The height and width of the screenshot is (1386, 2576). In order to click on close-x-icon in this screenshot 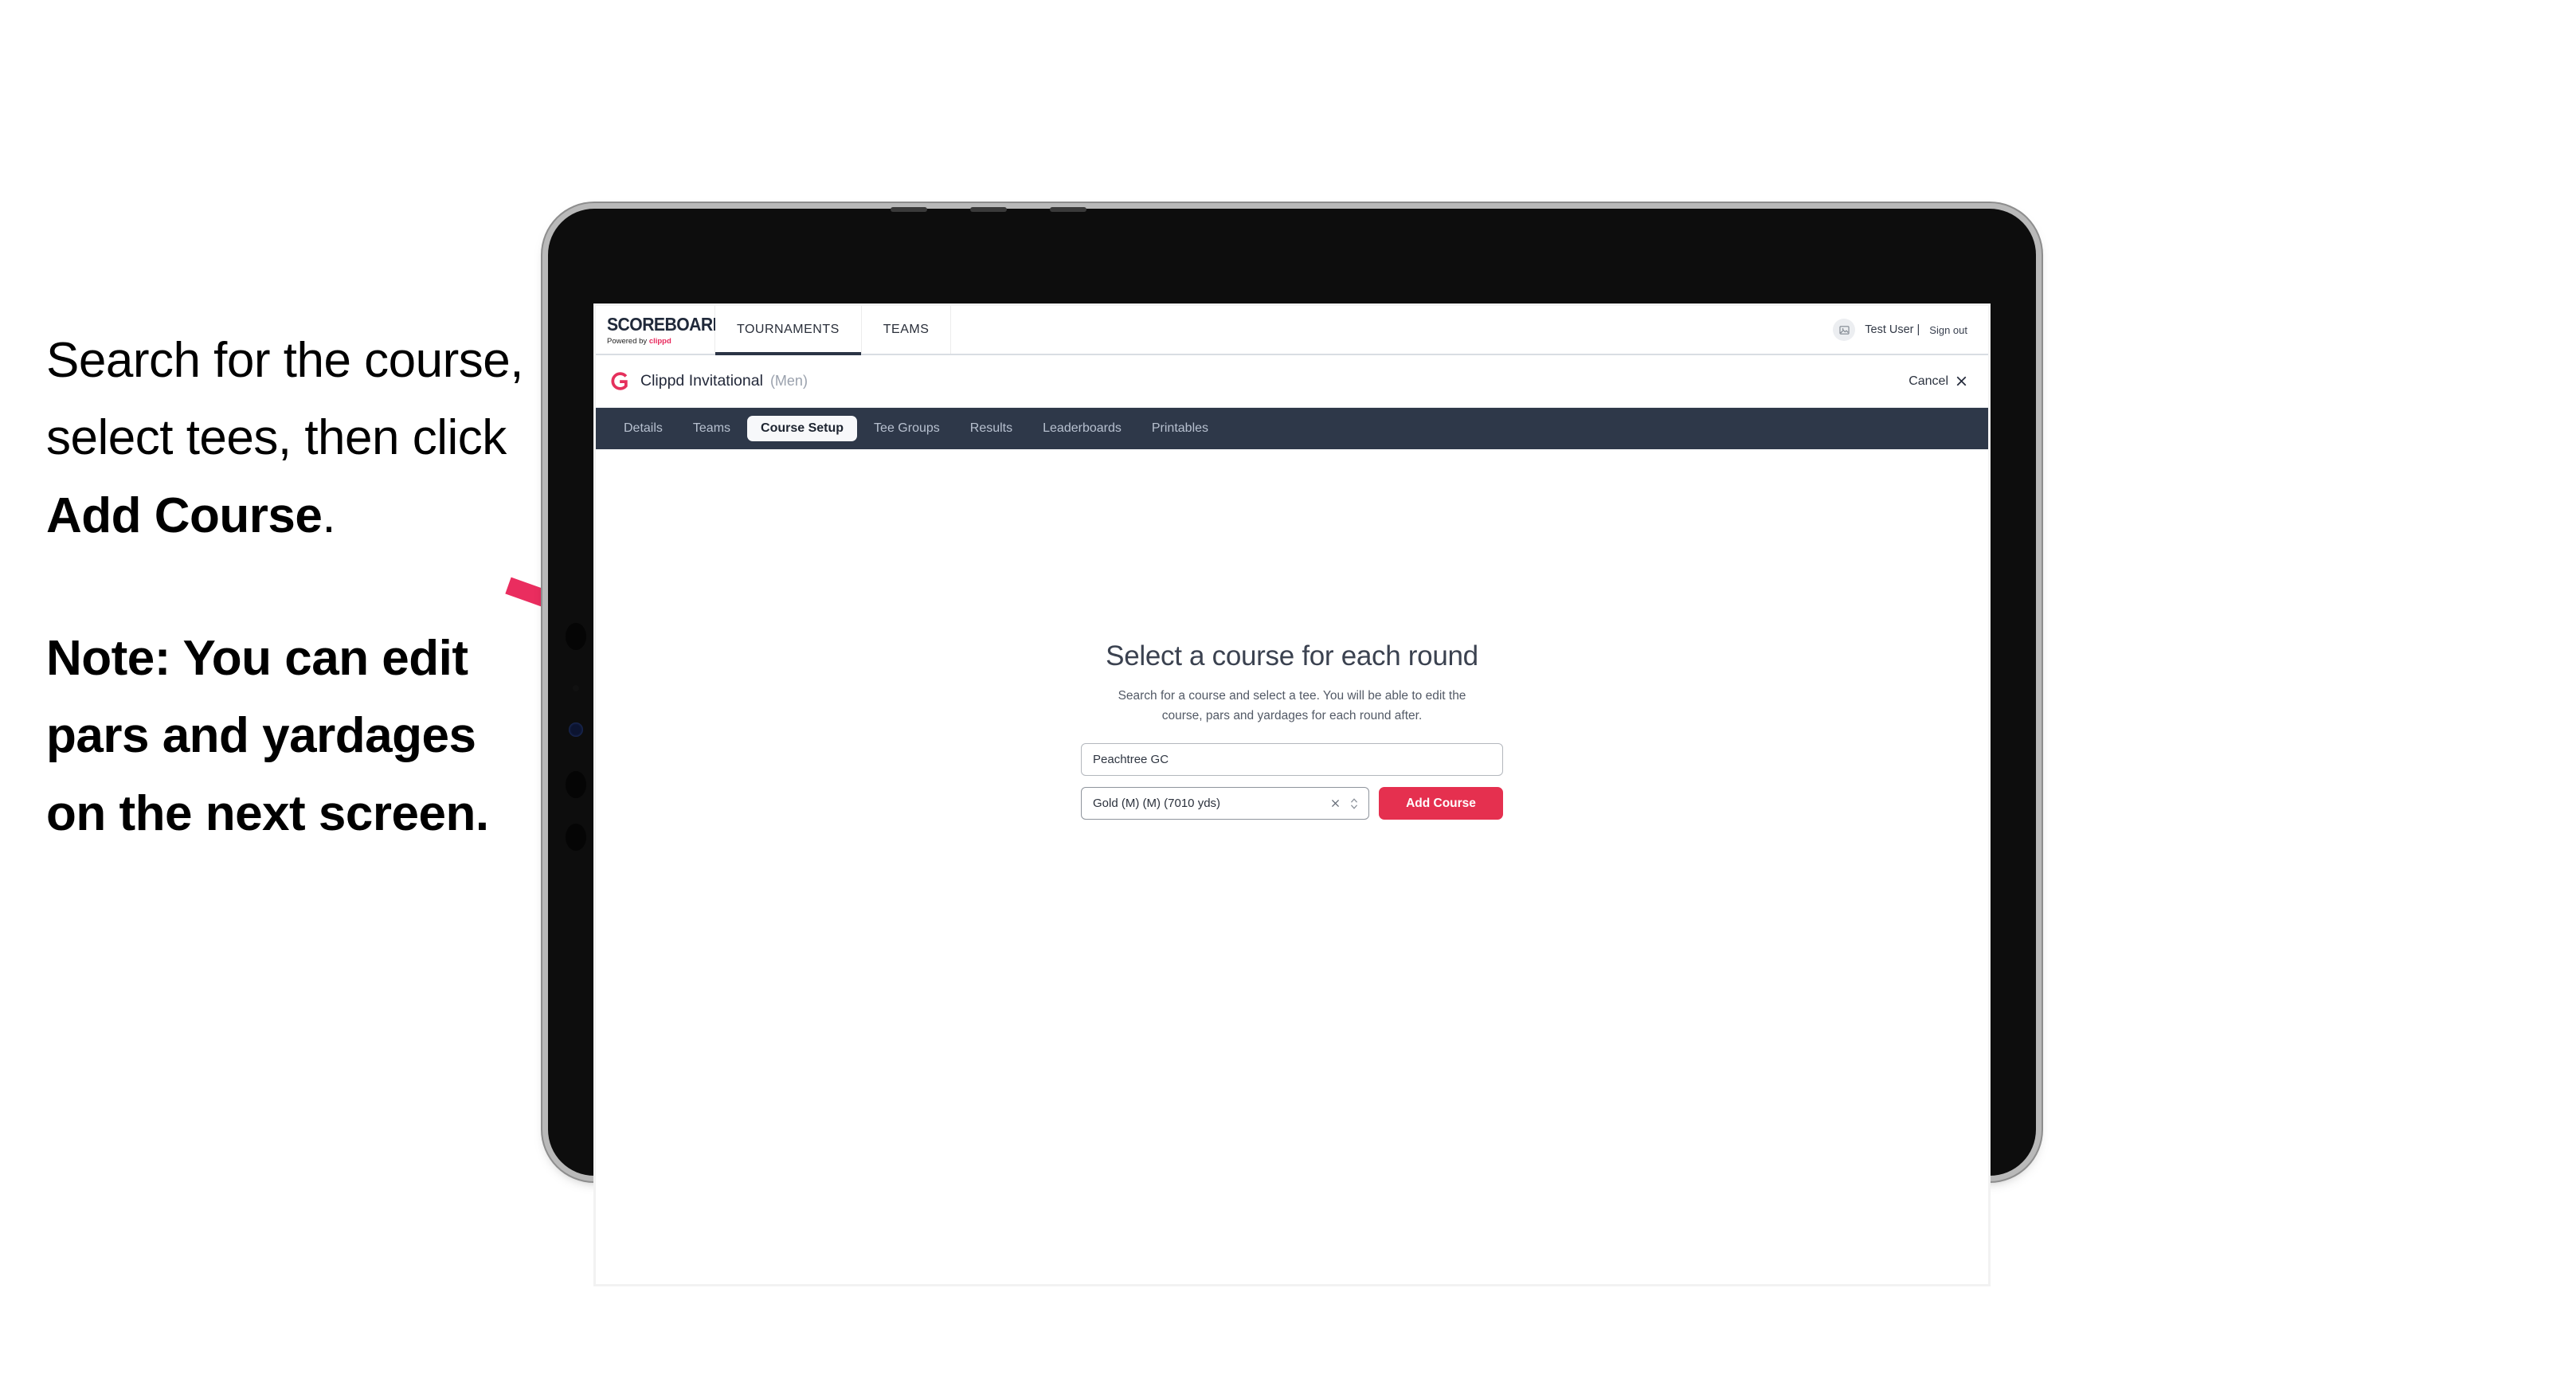, I will do `click(1961, 381)`.